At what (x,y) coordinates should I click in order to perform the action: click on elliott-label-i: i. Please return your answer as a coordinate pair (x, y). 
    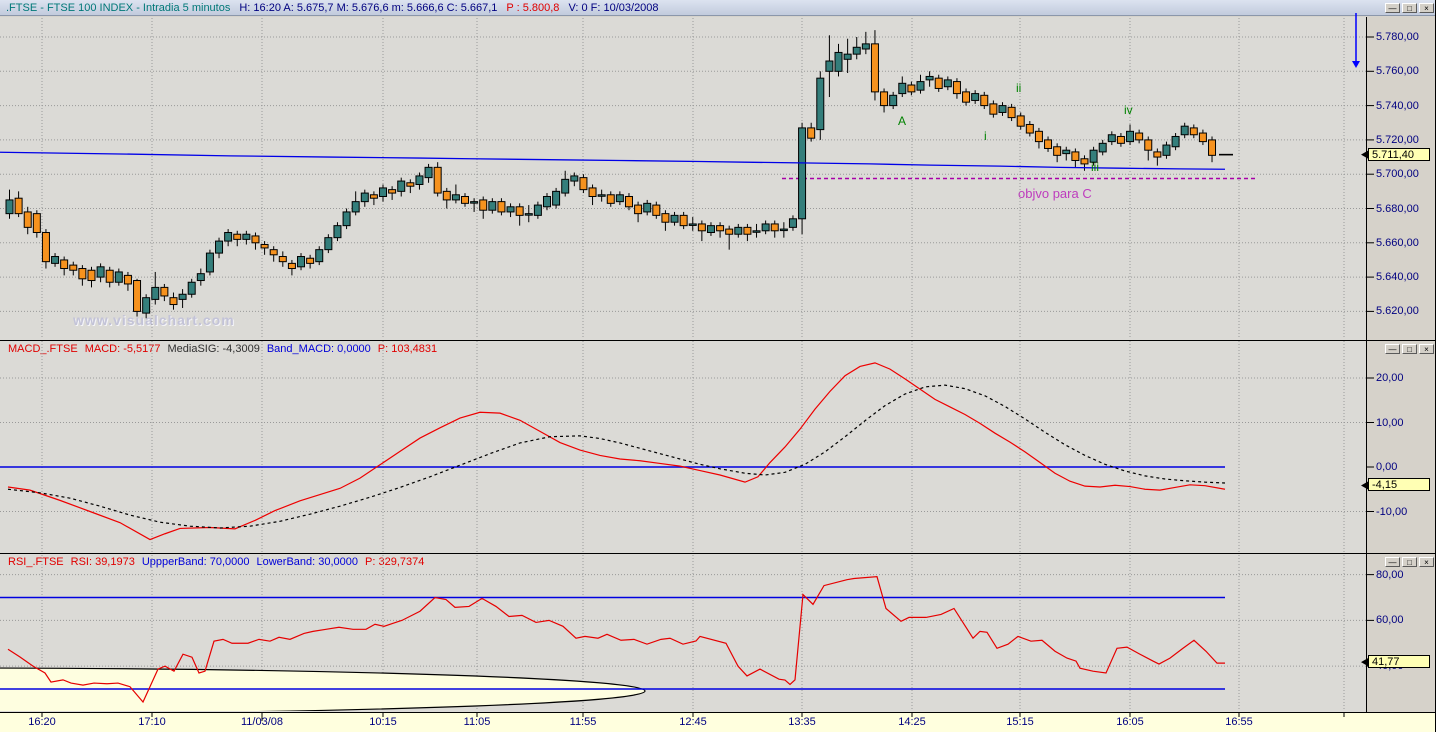
    Looking at the image, I should click on (985, 136).